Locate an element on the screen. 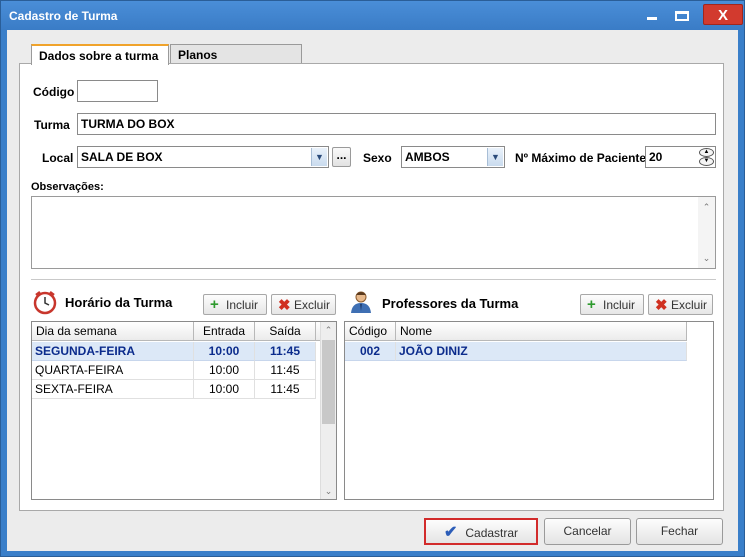 Image resolution: width=745 pixels, height=557 pixels. horario-scrollbar: ⌃ ⌄ is located at coordinates (328, 410).